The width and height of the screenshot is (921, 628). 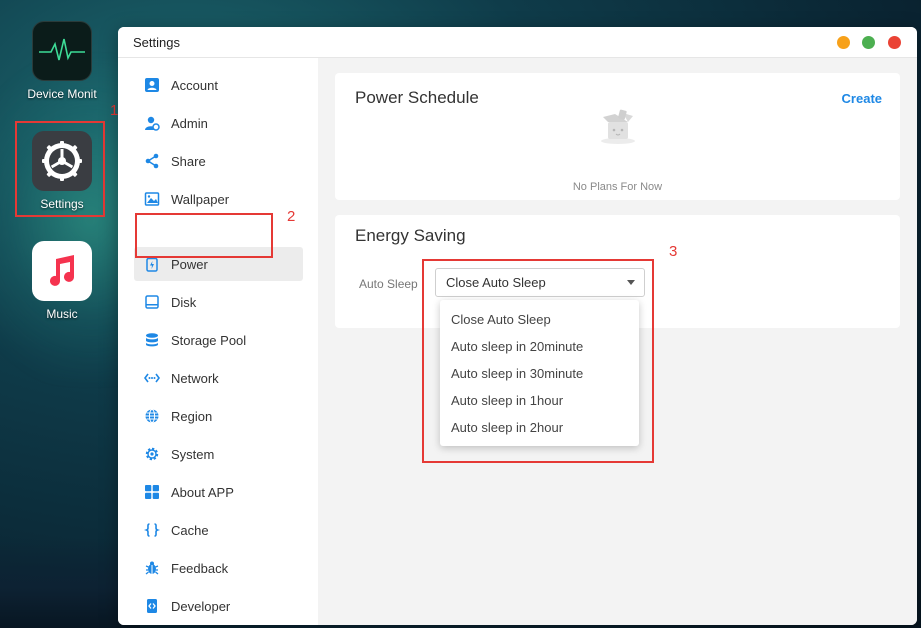 What do you see at coordinates (152, 568) in the screenshot?
I see `bug-icon` at bounding box center [152, 568].